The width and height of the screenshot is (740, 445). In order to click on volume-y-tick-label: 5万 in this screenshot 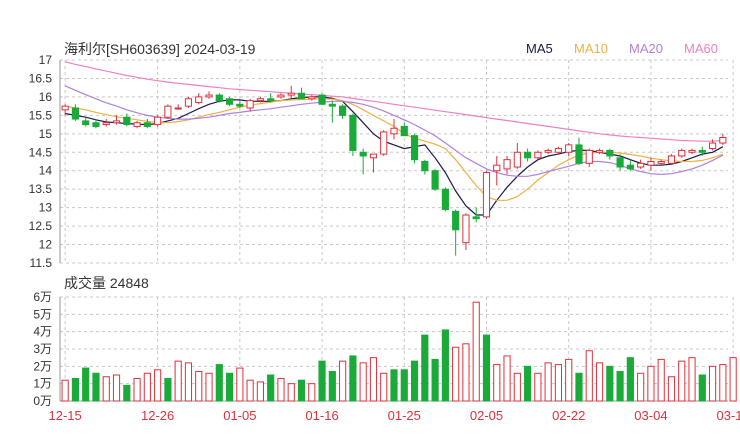, I will do `click(42, 314)`.